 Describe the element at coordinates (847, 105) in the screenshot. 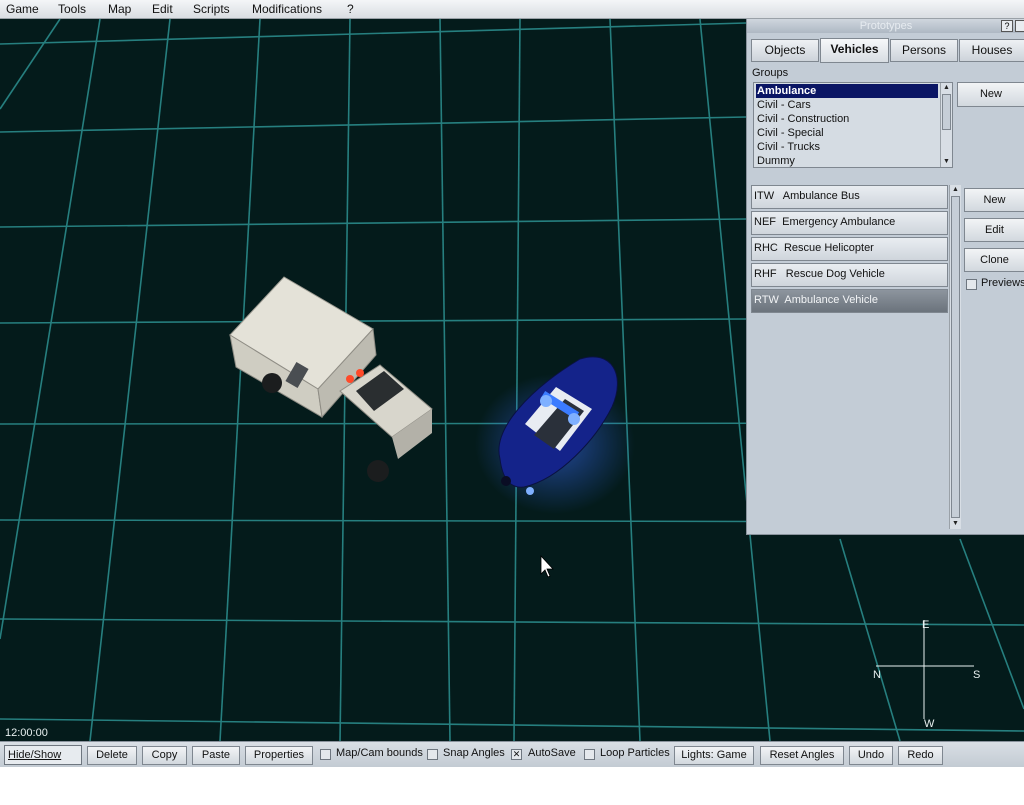

I see `group-item: Civil - Cars` at that location.